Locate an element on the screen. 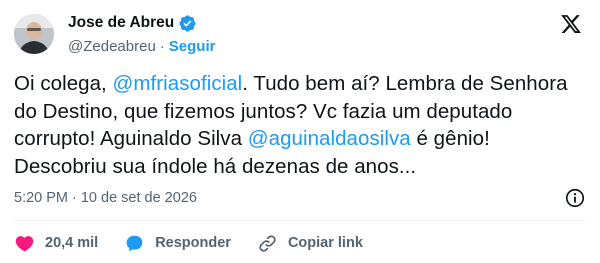 The height and width of the screenshot is (263, 600). reply-button: Responder is located at coordinates (177, 243).